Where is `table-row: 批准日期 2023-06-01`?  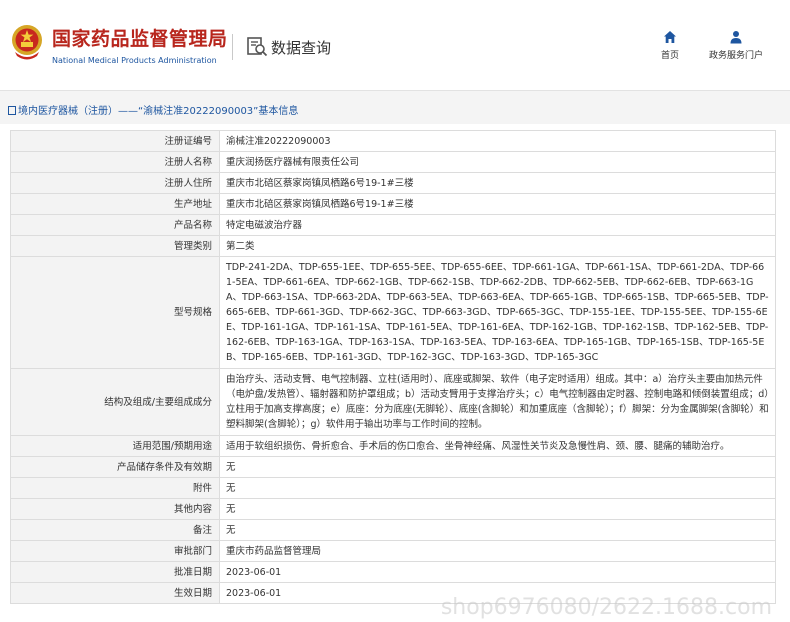
table-row: 批准日期 2023-06-01 is located at coordinates (393, 572).